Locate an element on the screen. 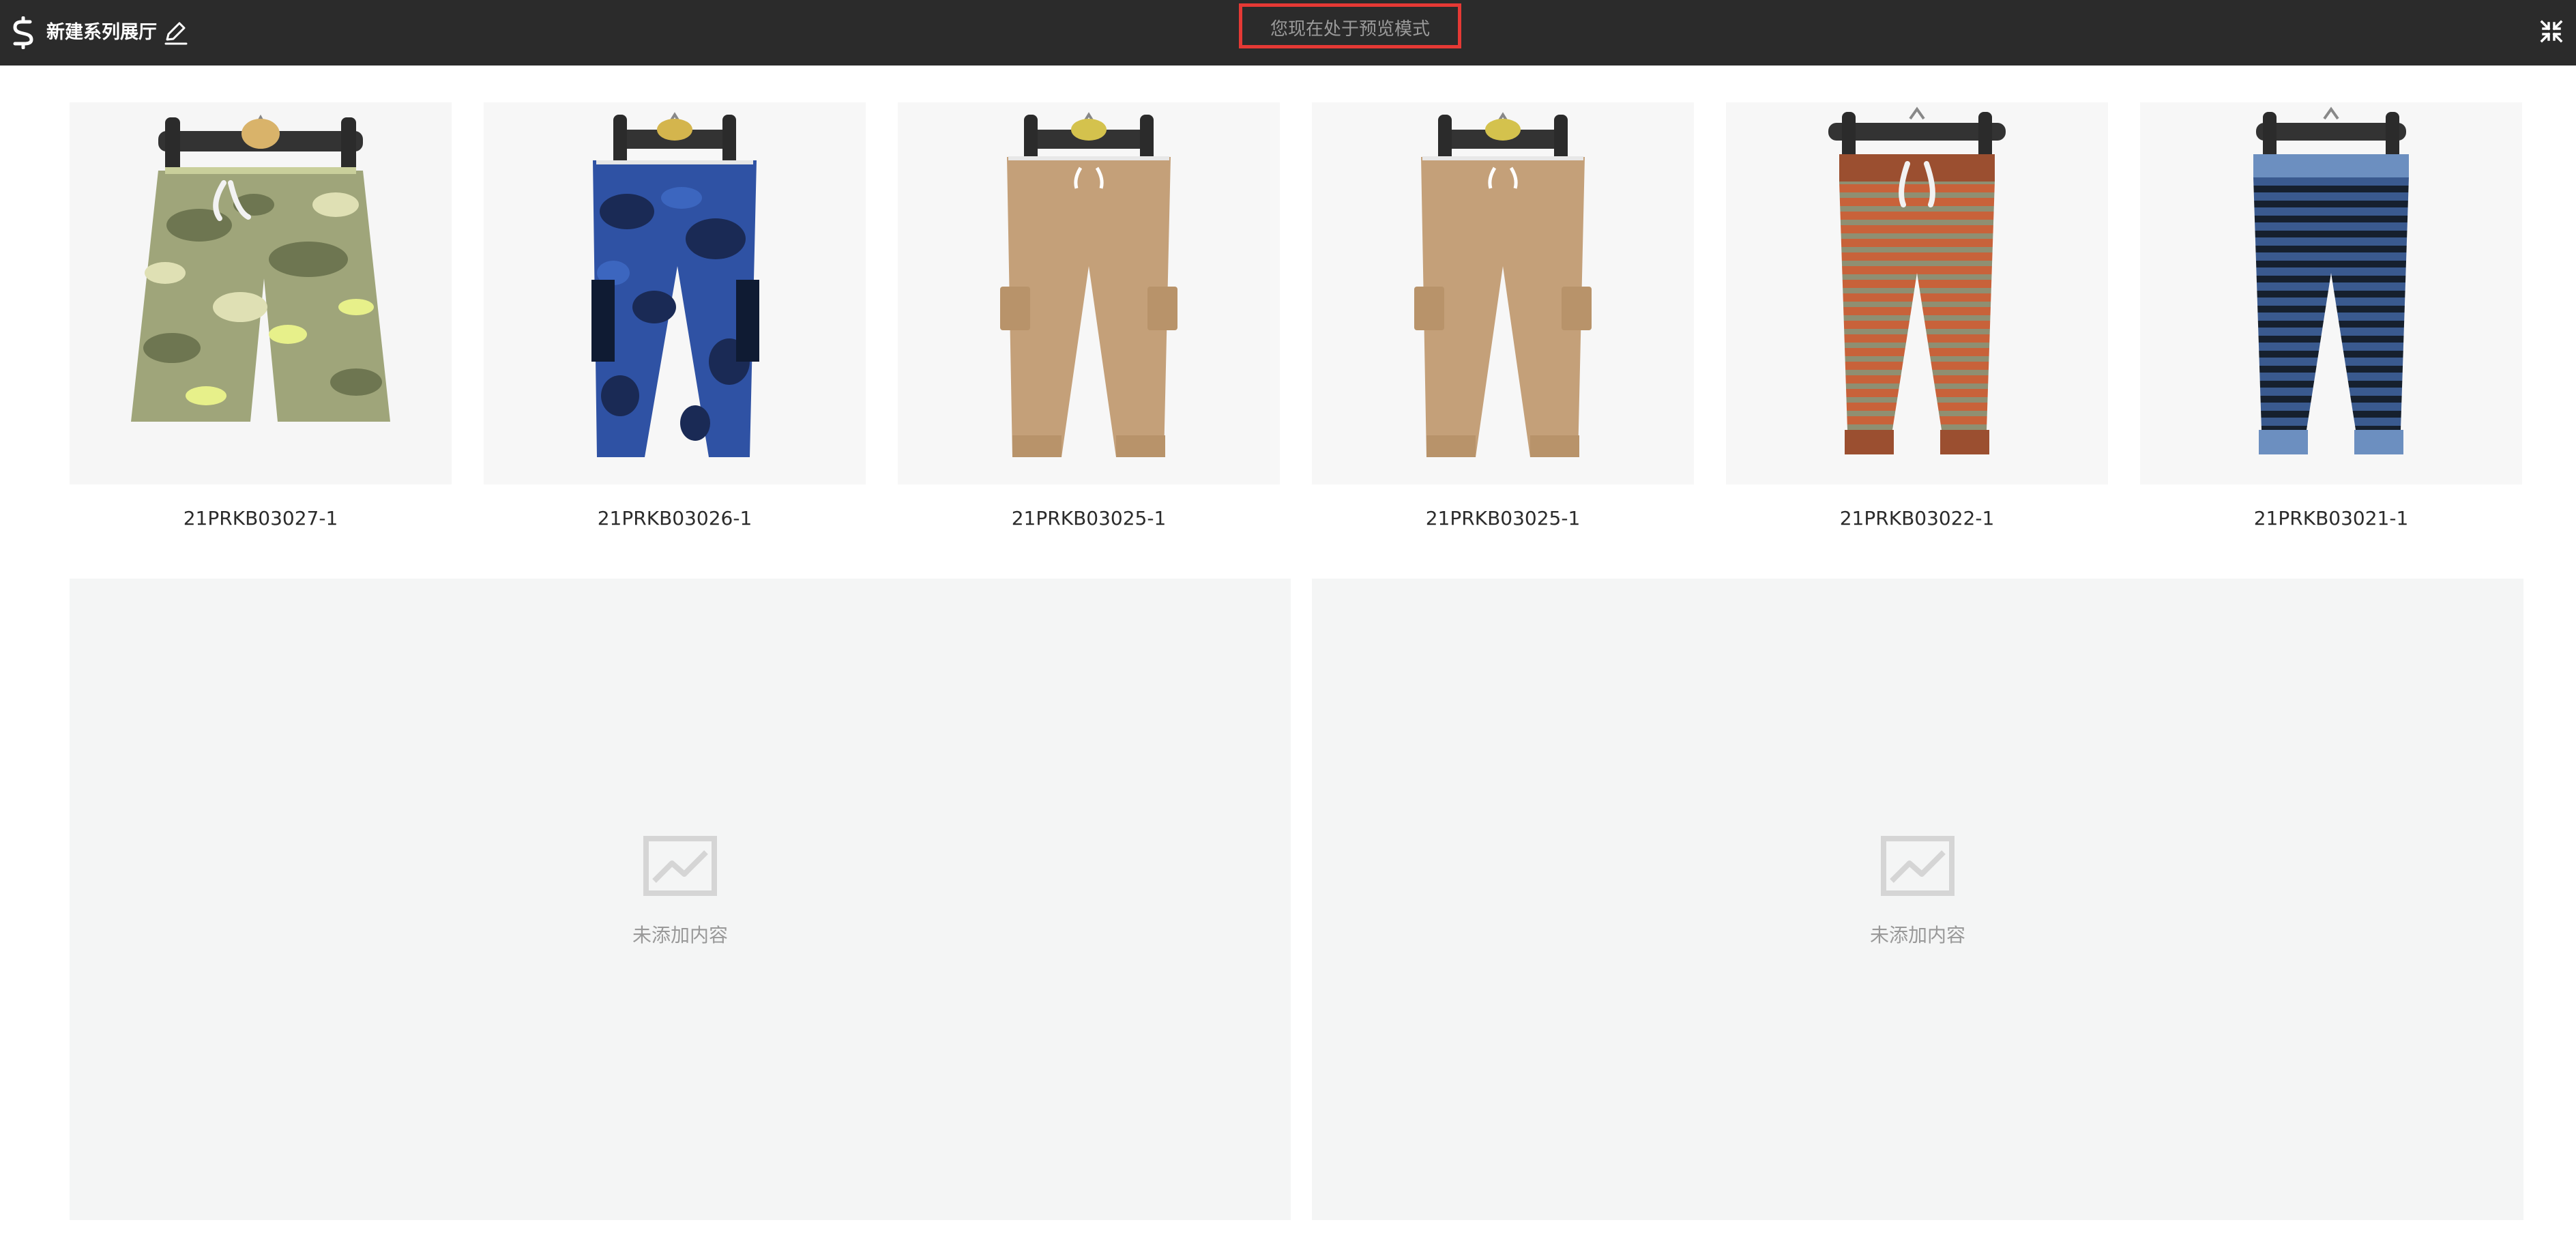  preview-mode-notice: 您现在处于预览模式 is located at coordinates (1350, 25).